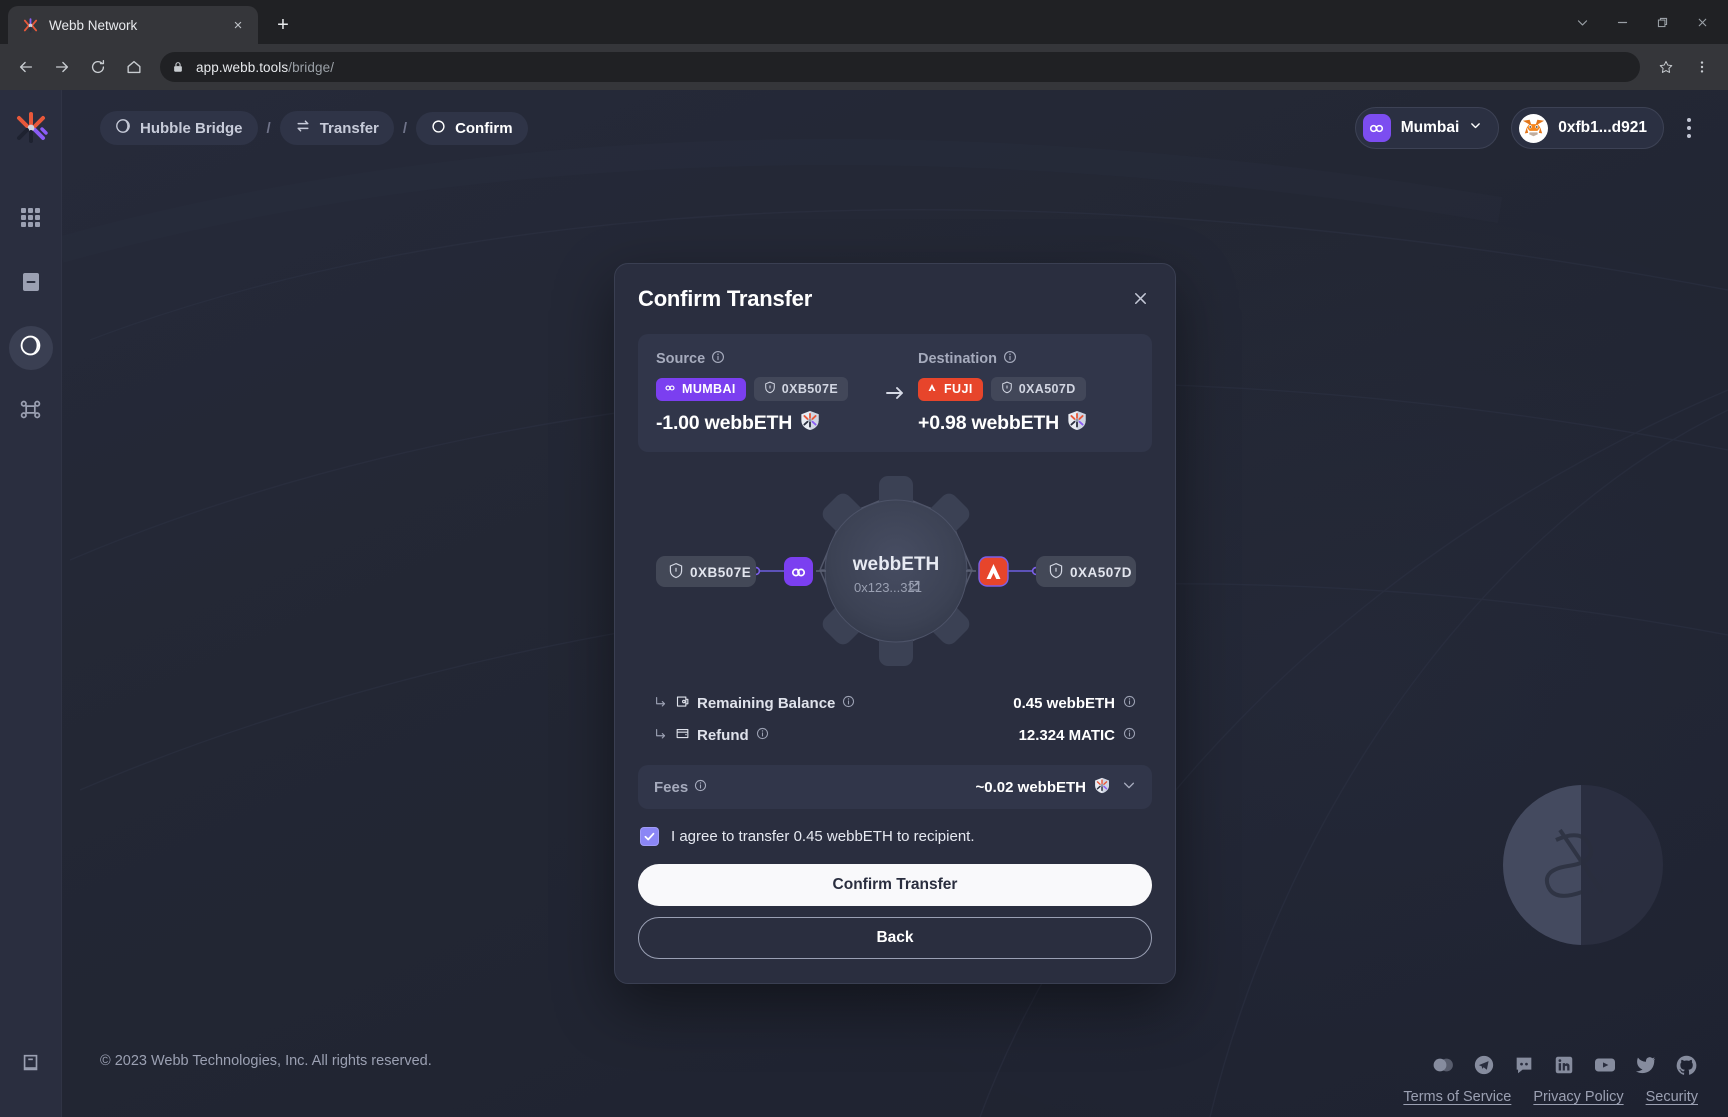  What do you see at coordinates (30, 348) in the screenshot?
I see `sidebar-item-bridge` at bounding box center [30, 348].